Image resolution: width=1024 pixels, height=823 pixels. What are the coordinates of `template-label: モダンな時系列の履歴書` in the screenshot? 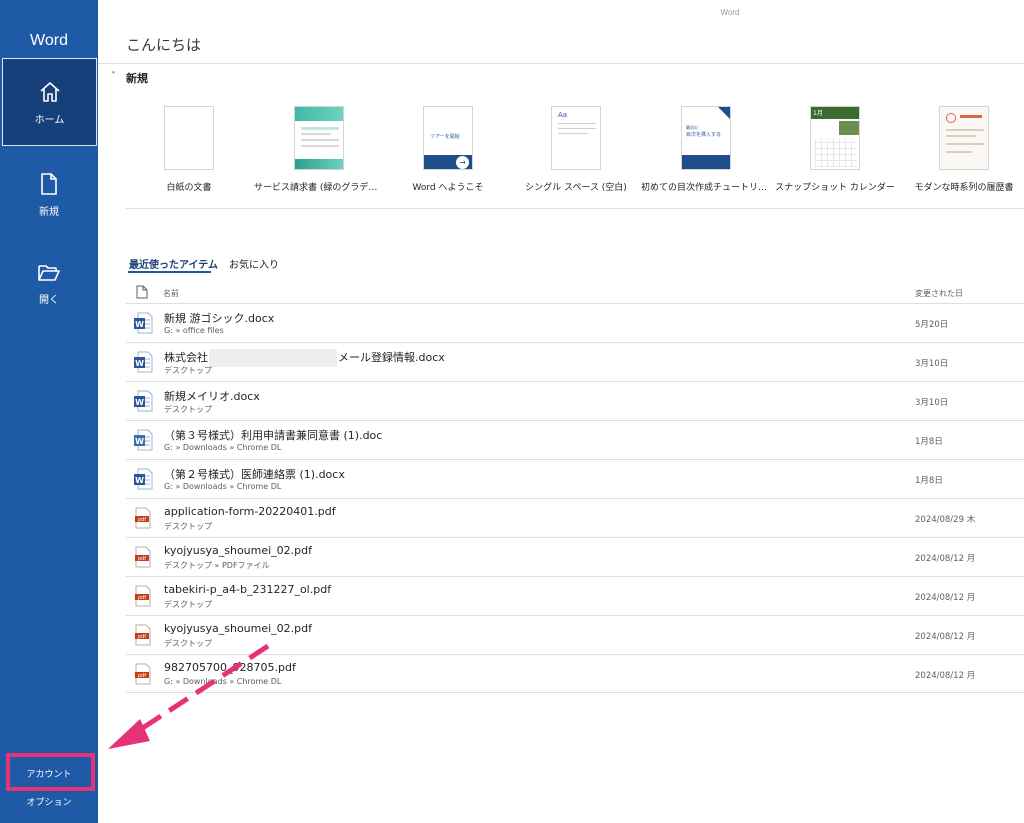 It's located at (964, 188).